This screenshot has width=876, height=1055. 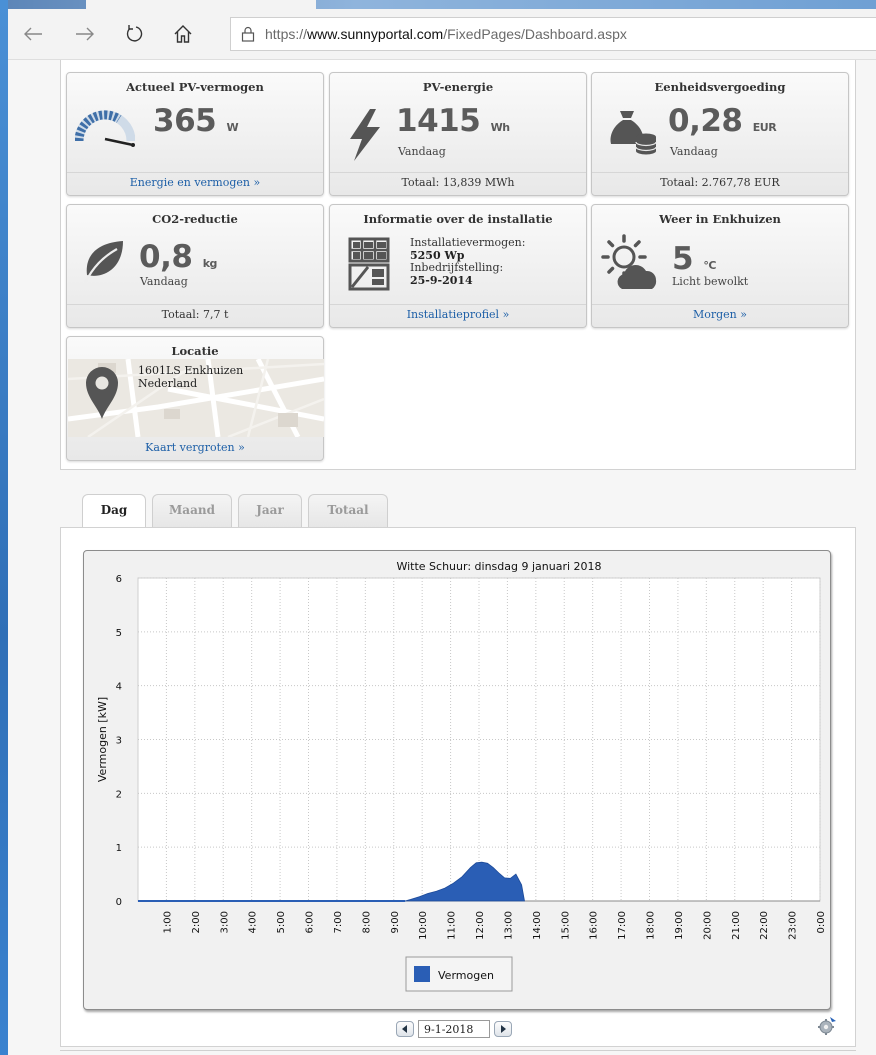 What do you see at coordinates (565, 925) in the screenshot?
I see `x-tick-label: 15:00` at bounding box center [565, 925].